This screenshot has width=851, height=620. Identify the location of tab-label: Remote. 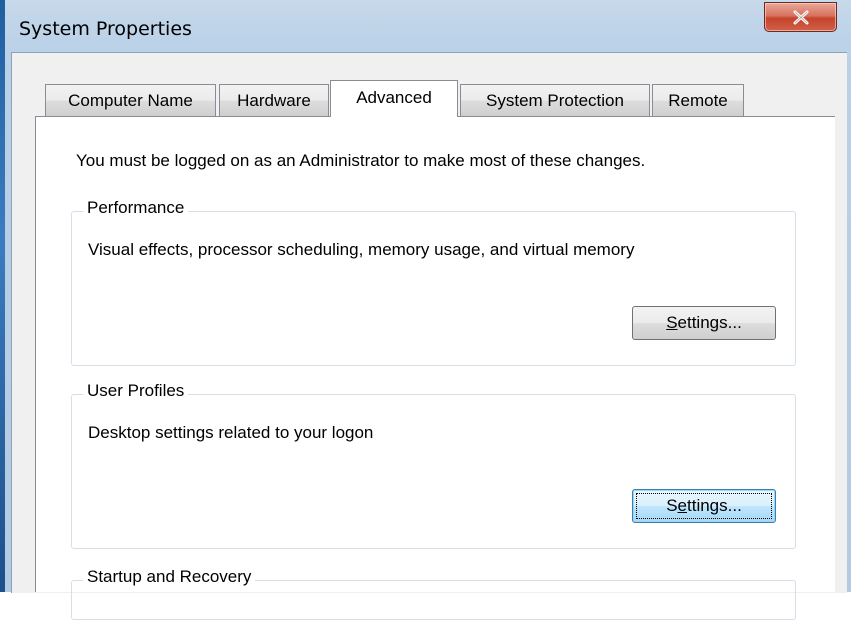
(698, 100).